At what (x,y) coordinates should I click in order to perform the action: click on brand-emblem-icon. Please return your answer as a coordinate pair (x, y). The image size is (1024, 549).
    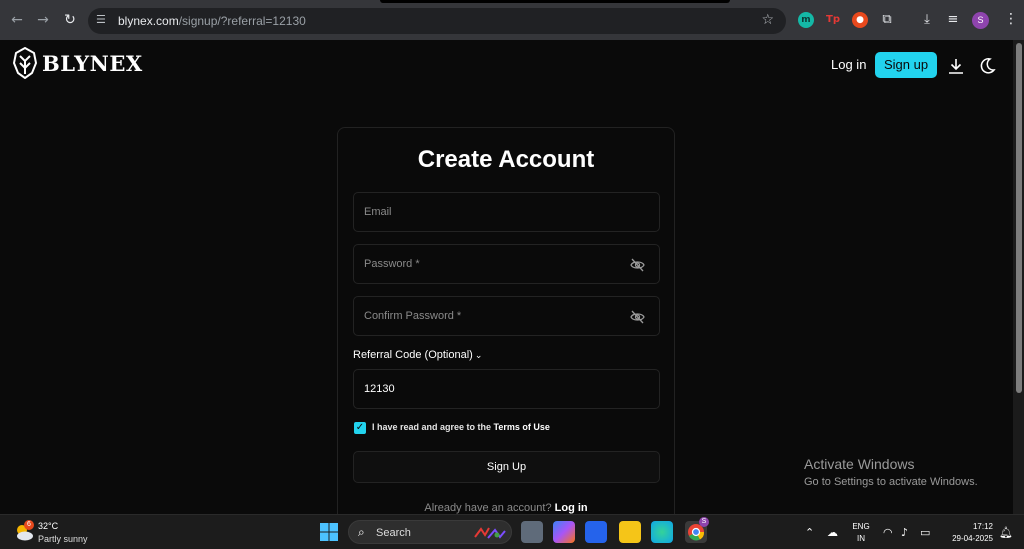
    Looking at the image, I should click on (25, 63).